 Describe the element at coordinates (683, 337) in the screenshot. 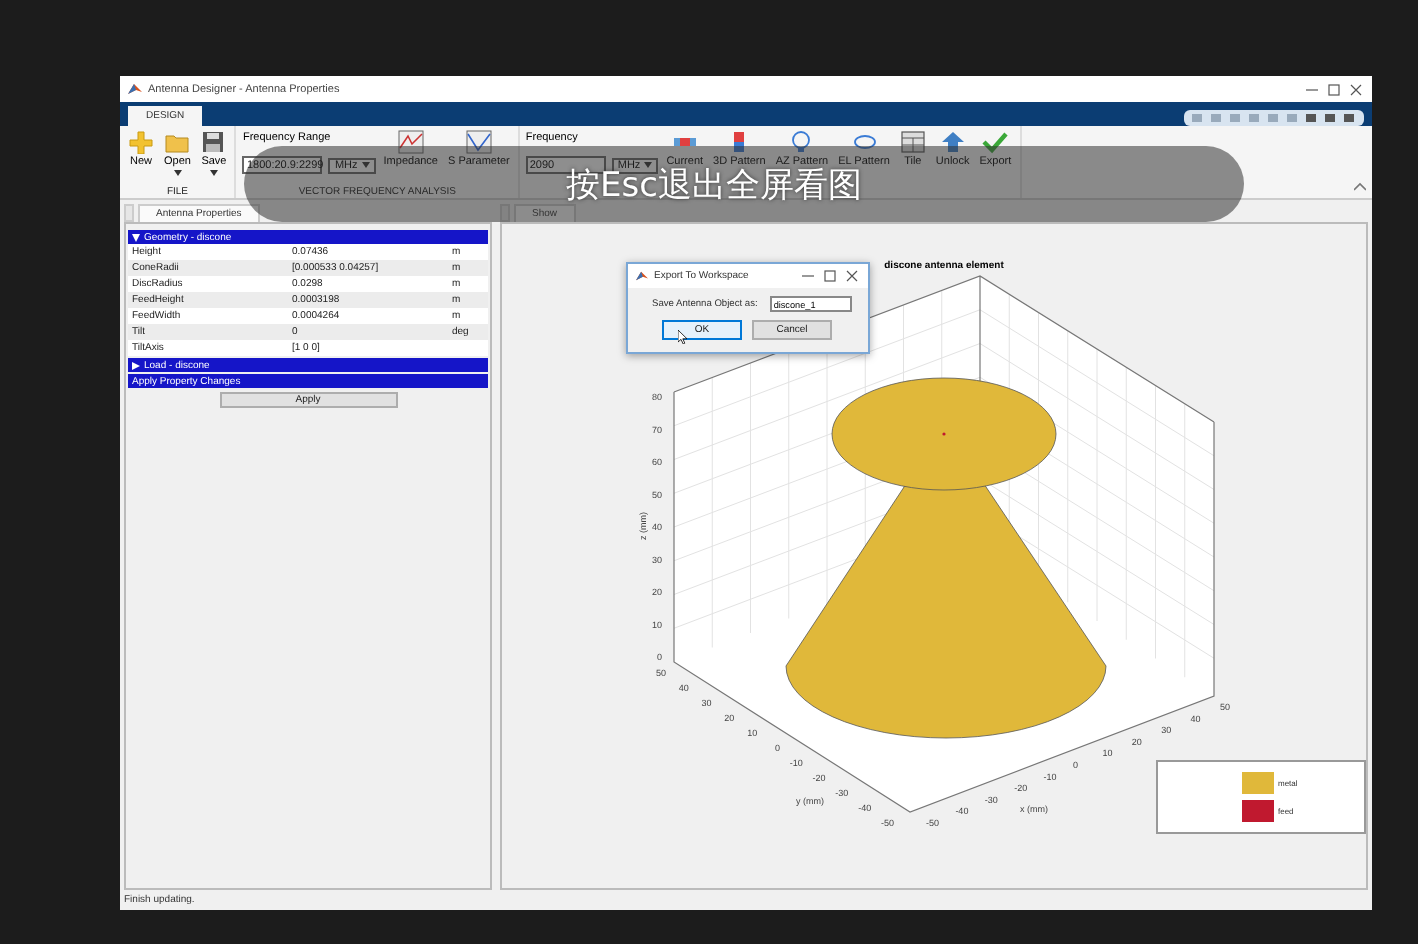

I see `mouse-cursor-icon` at that location.